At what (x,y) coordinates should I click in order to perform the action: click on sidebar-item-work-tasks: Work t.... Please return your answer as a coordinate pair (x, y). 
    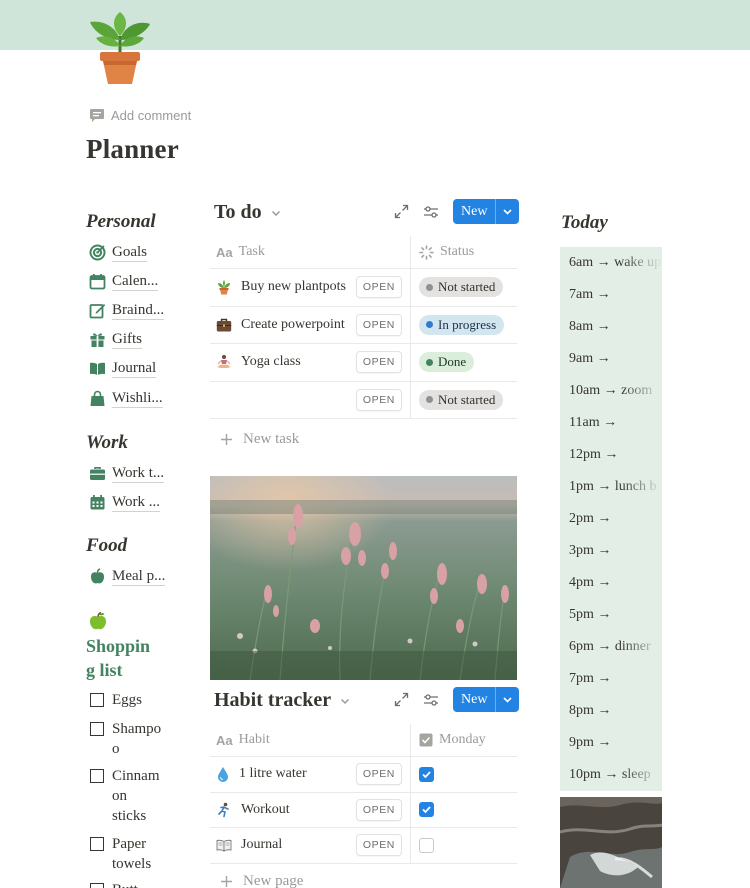
    Looking at the image, I should click on (127, 473).